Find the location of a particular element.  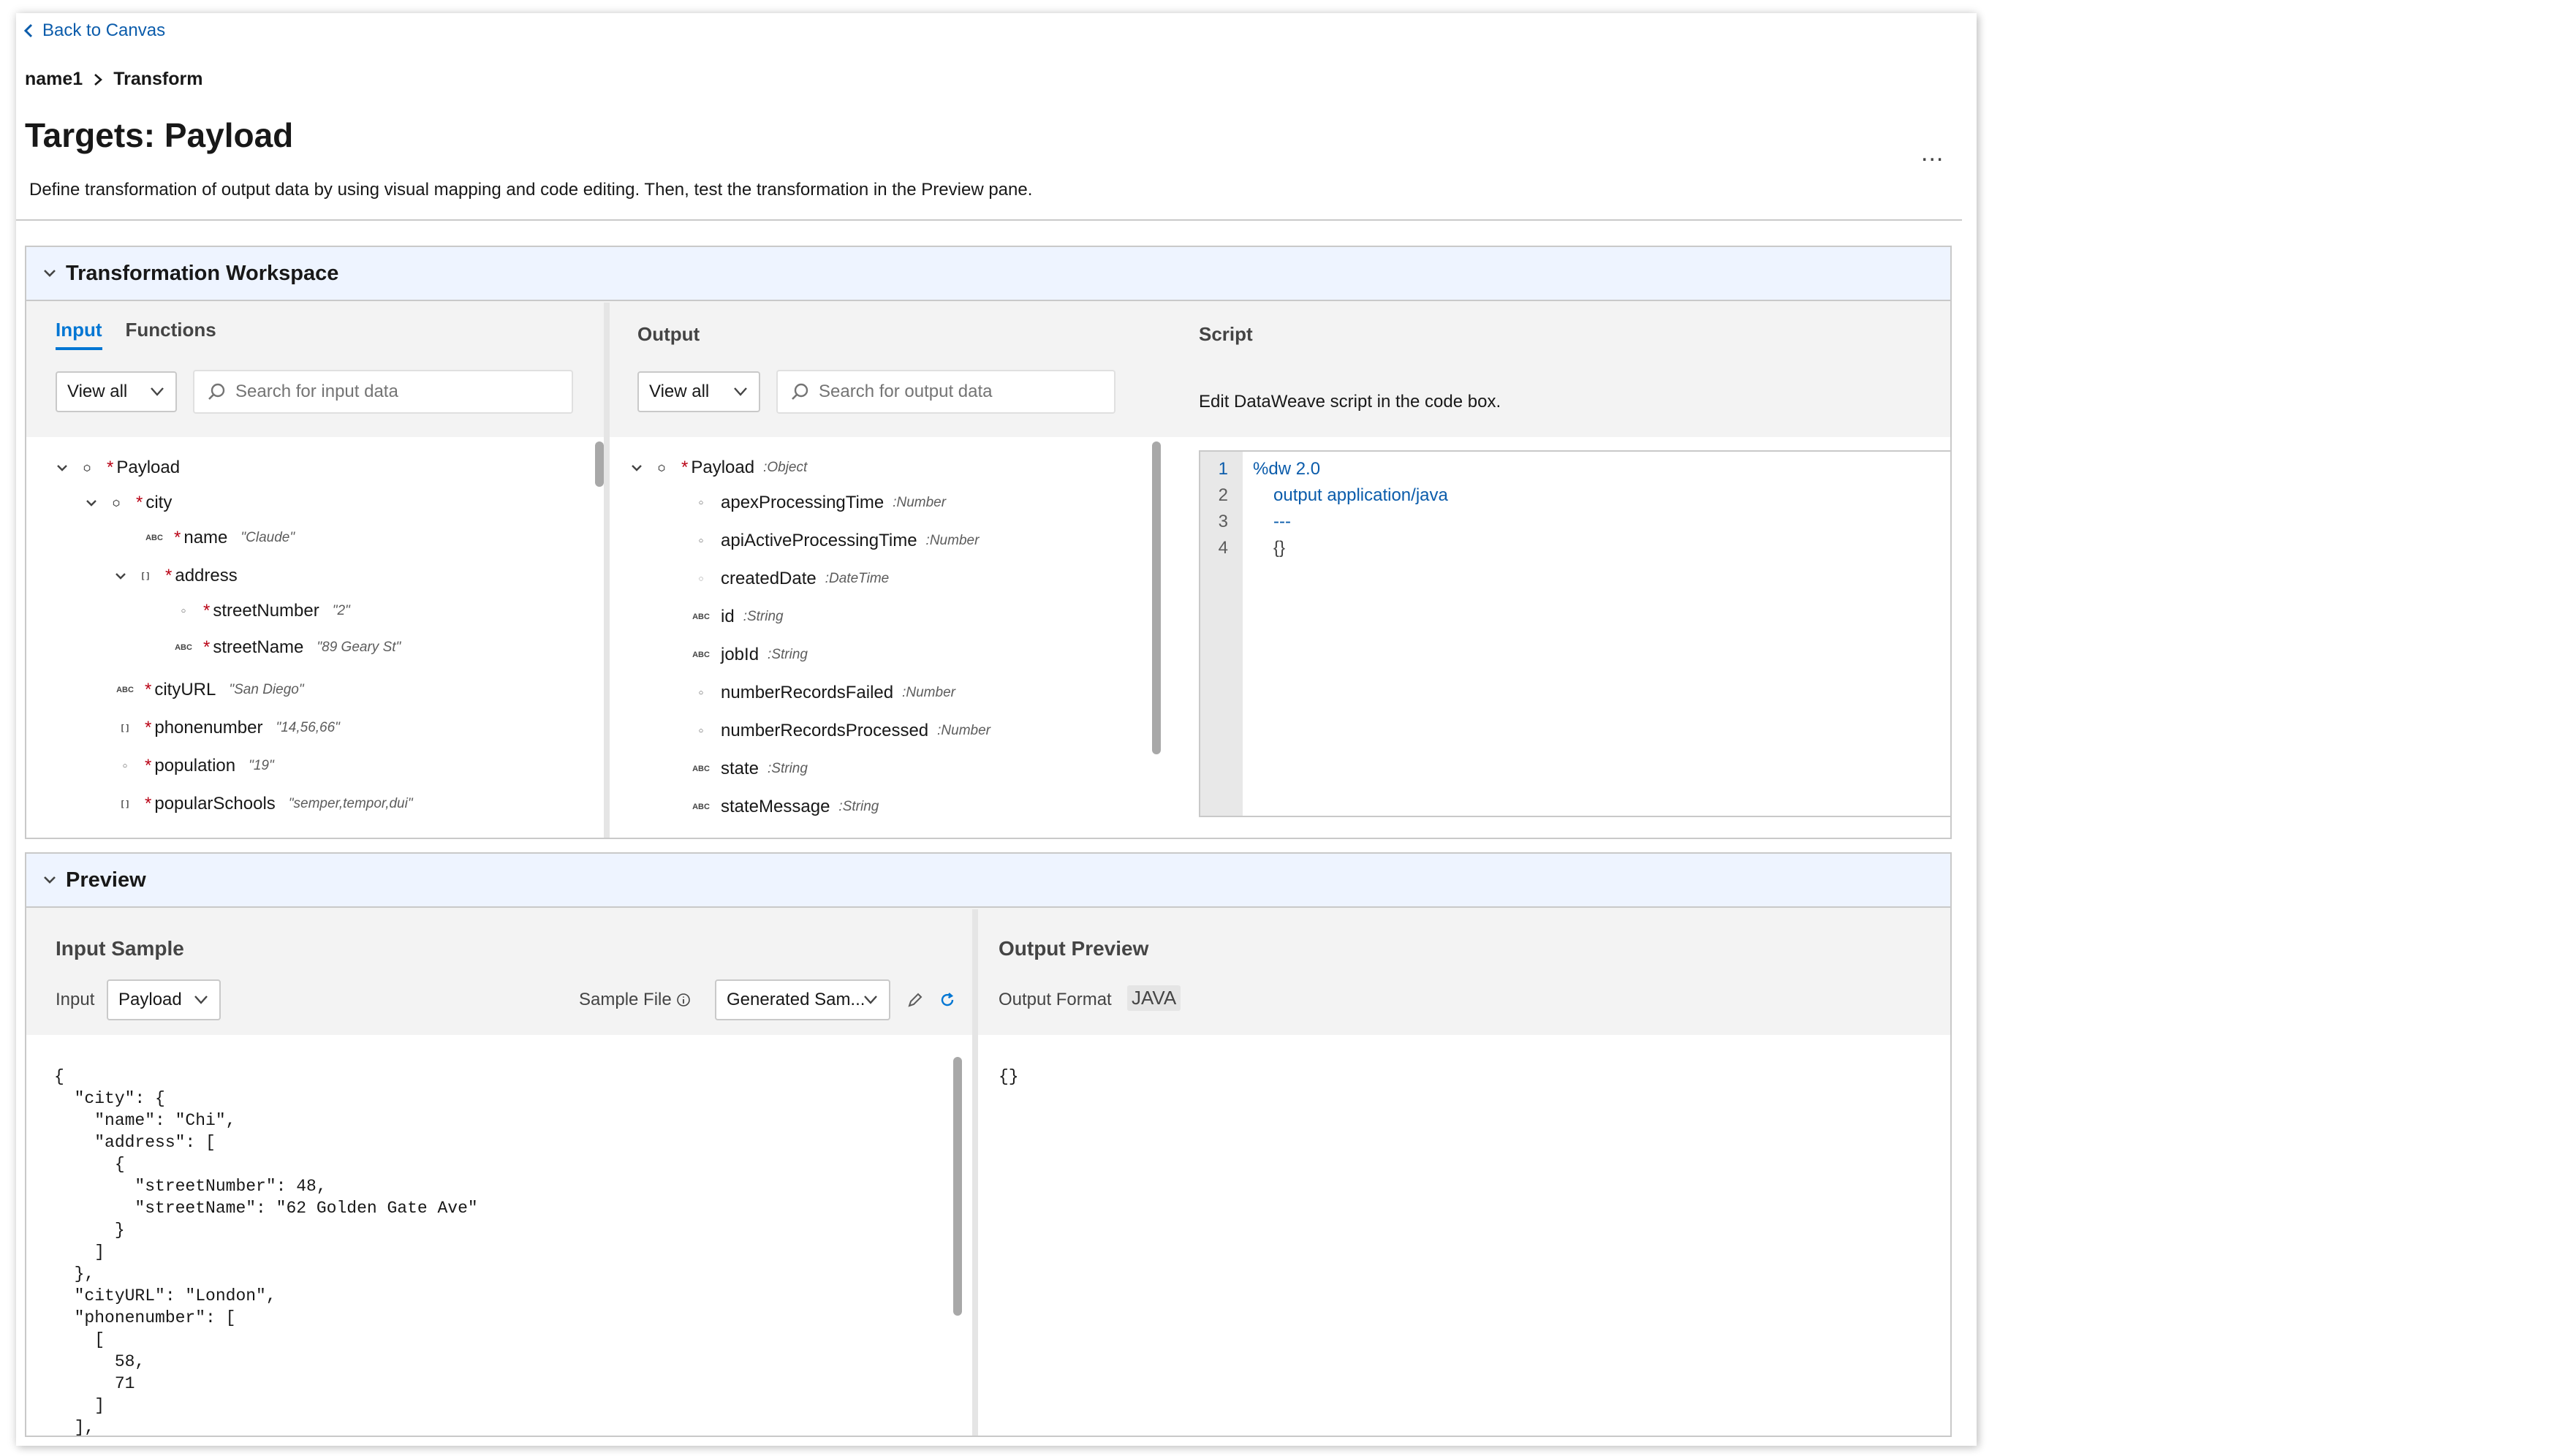

input-tree-row: ABC * streetName "89 Geary St" is located at coordinates (288, 647).